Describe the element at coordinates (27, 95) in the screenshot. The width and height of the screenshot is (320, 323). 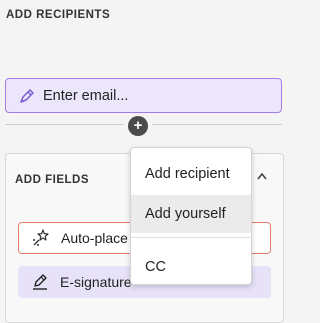
I see `pen-icon` at that location.